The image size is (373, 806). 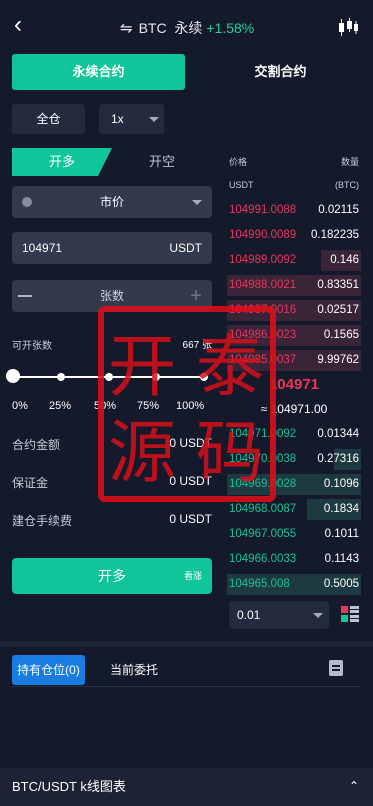 What do you see at coordinates (341, 335) in the screenshot?
I see `ask-qty: 0.1565` at bounding box center [341, 335].